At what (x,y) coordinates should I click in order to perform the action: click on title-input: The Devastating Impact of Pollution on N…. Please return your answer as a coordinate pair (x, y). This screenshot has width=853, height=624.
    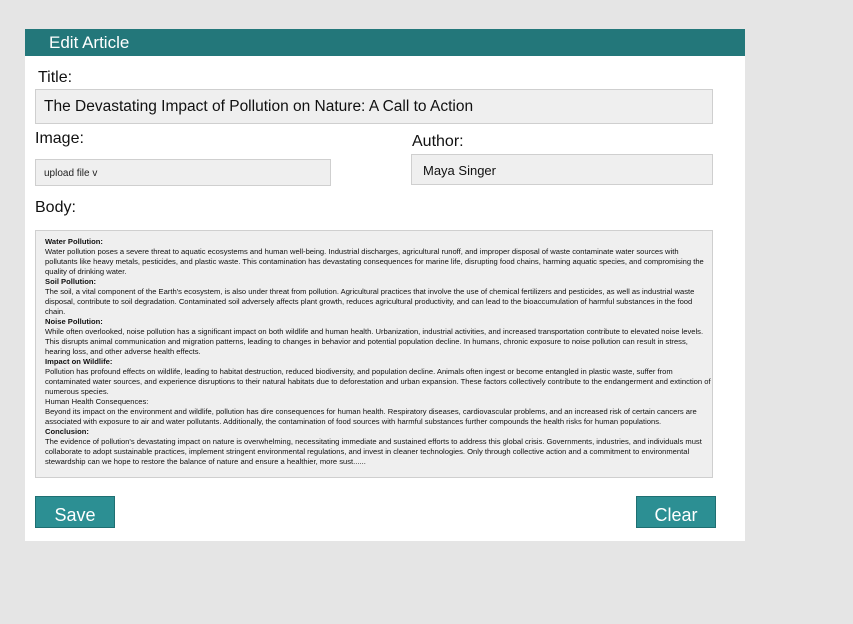
    Looking at the image, I should click on (374, 106).